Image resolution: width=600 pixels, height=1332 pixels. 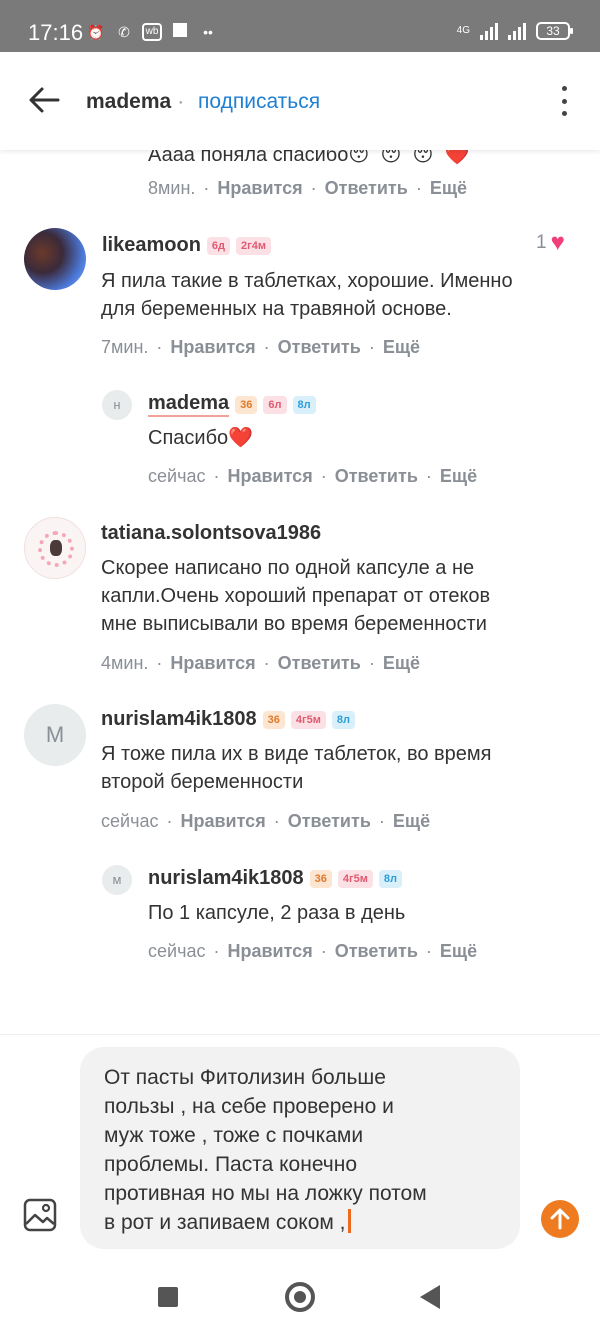 What do you see at coordinates (275, 404) in the screenshot?
I see `child-age-badge: 6л` at bounding box center [275, 404].